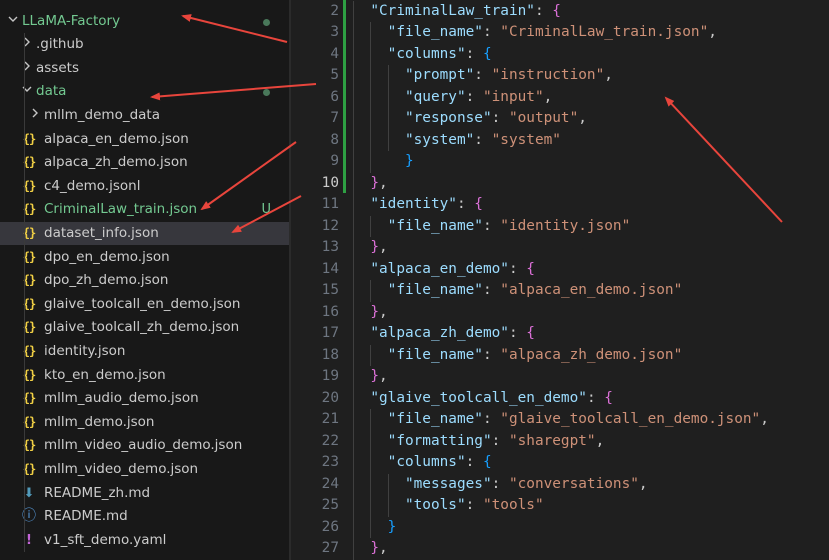 Image resolution: width=829 pixels, height=560 pixels. I want to click on line-number: 23, so click(330, 462).